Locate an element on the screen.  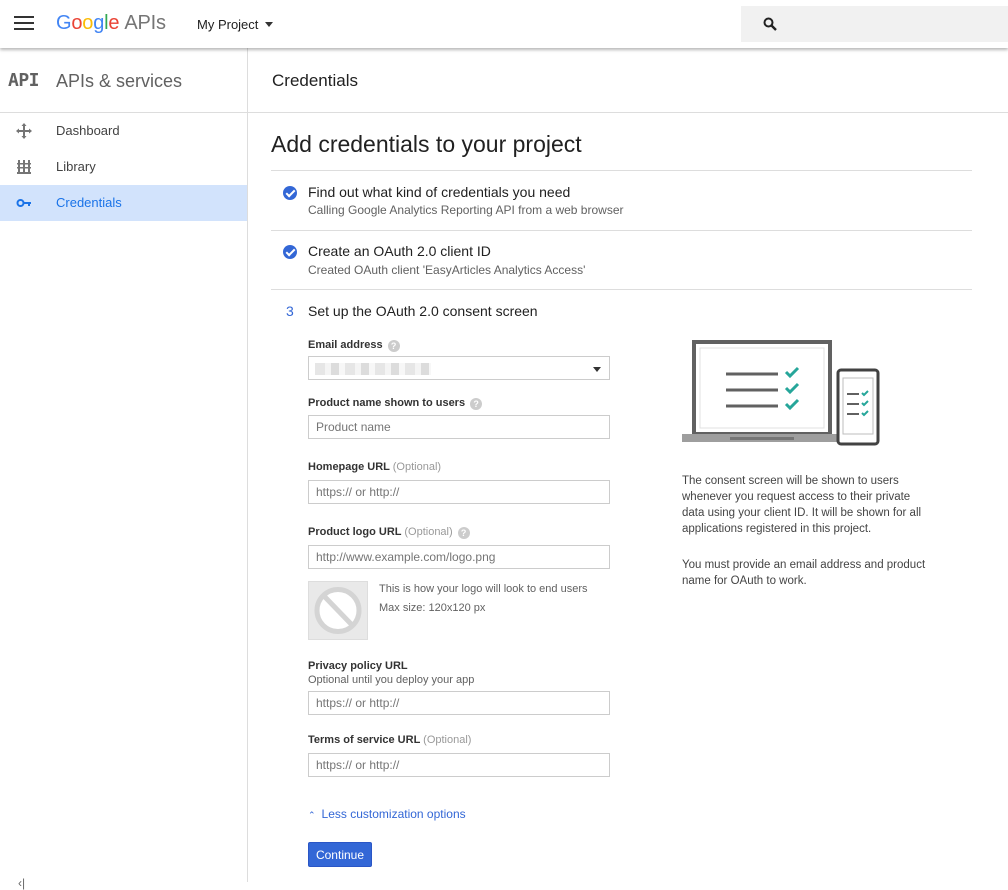
sidebar-item-label: Dashboard is located at coordinates (88, 130).